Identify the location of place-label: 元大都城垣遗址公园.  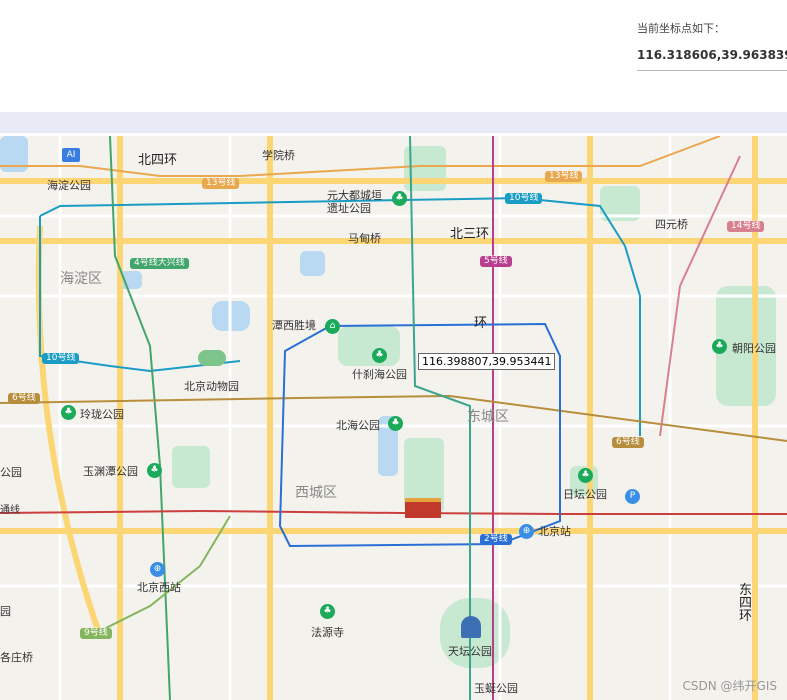
(354, 202).